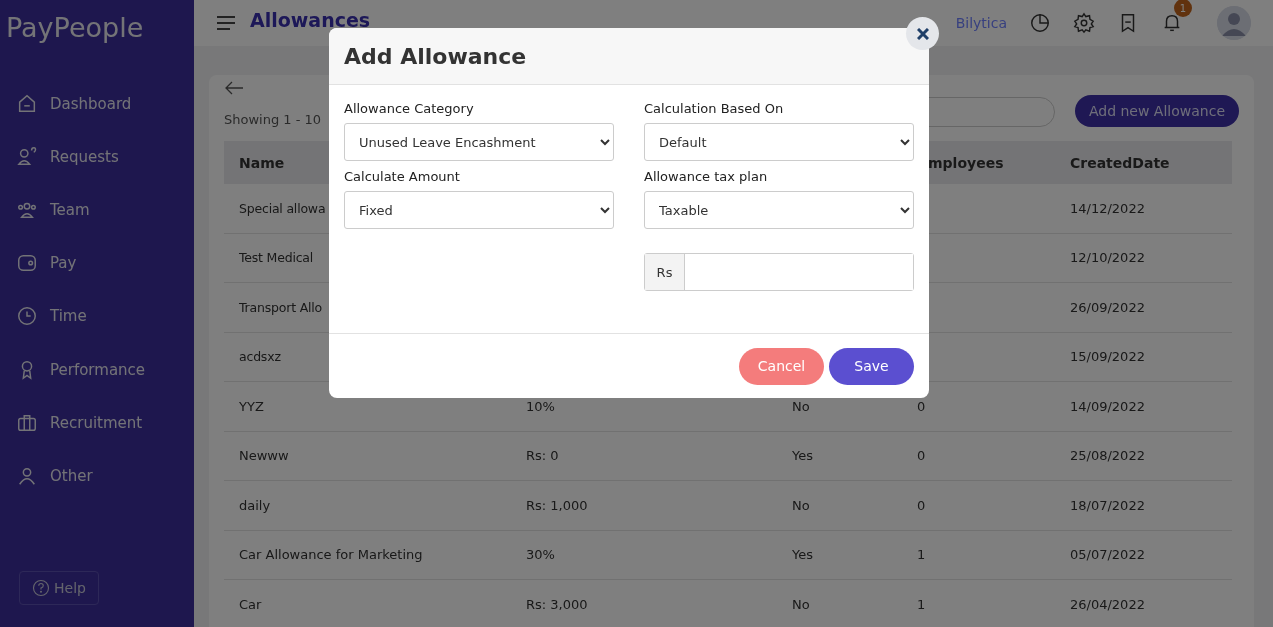 This screenshot has height=627, width=1273. I want to click on add-allowance-button: Add new Allowance, so click(1156, 111).